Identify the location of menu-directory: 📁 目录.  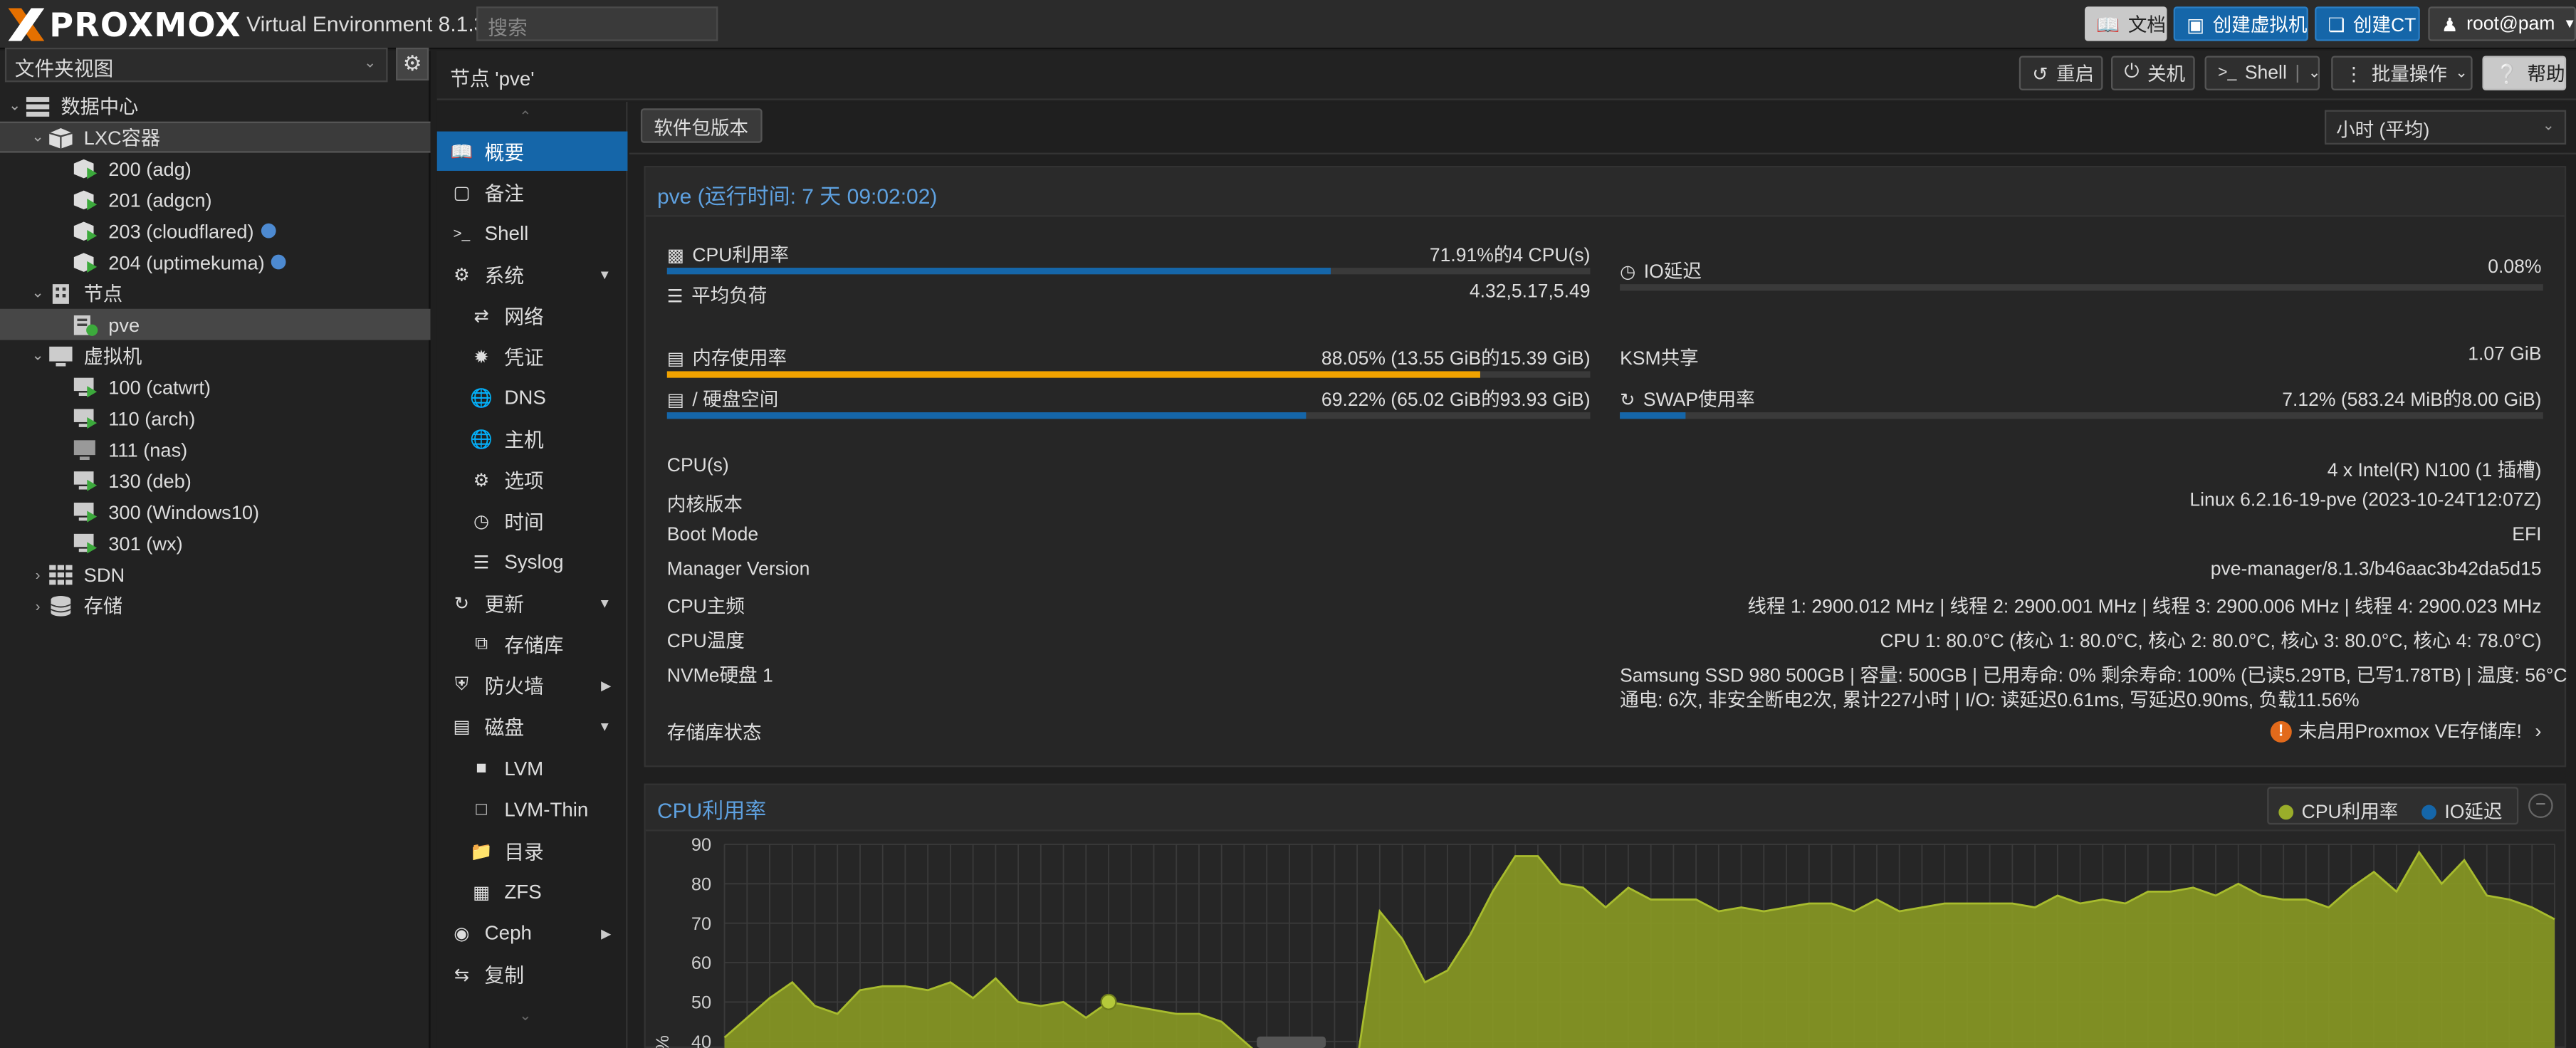
(532, 850).